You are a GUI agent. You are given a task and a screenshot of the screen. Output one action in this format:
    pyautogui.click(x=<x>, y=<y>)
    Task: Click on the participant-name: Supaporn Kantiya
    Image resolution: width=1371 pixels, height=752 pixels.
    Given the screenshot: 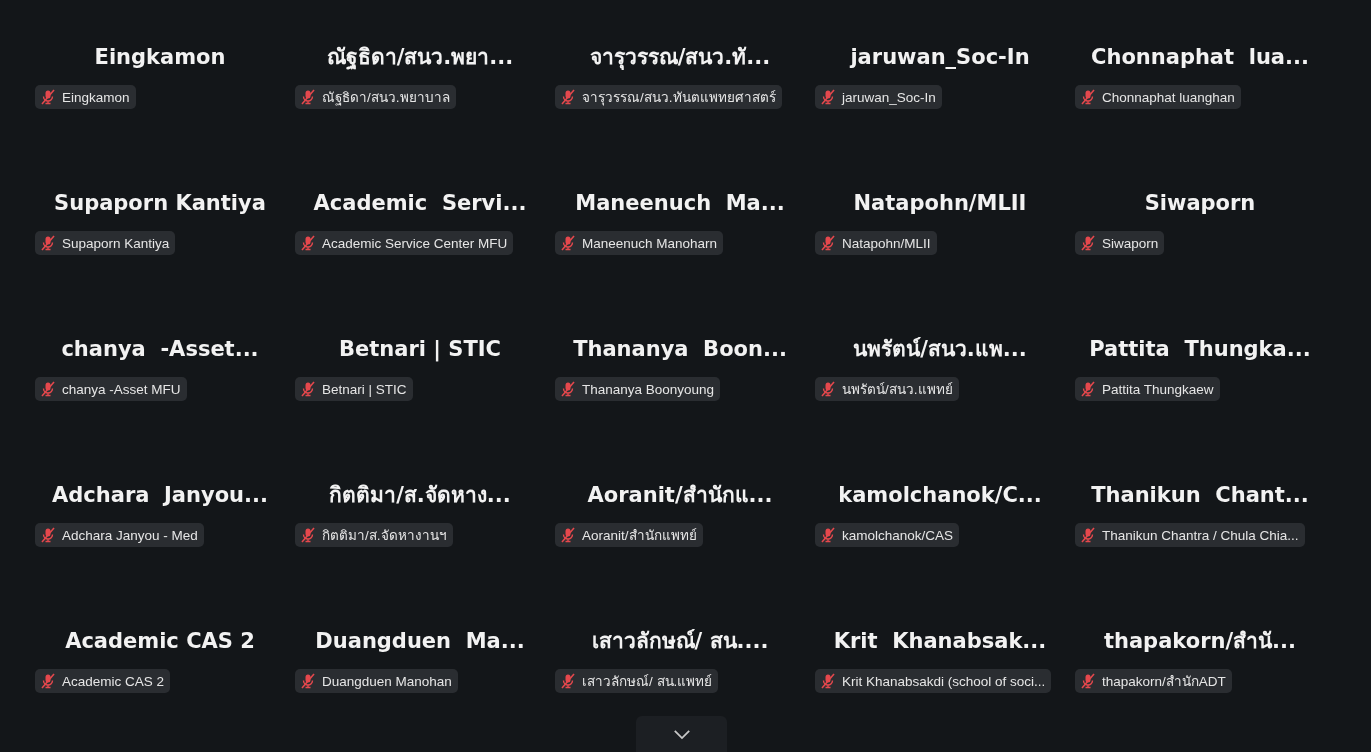 What is the action you would take?
    pyautogui.click(x=160, y=203)
    